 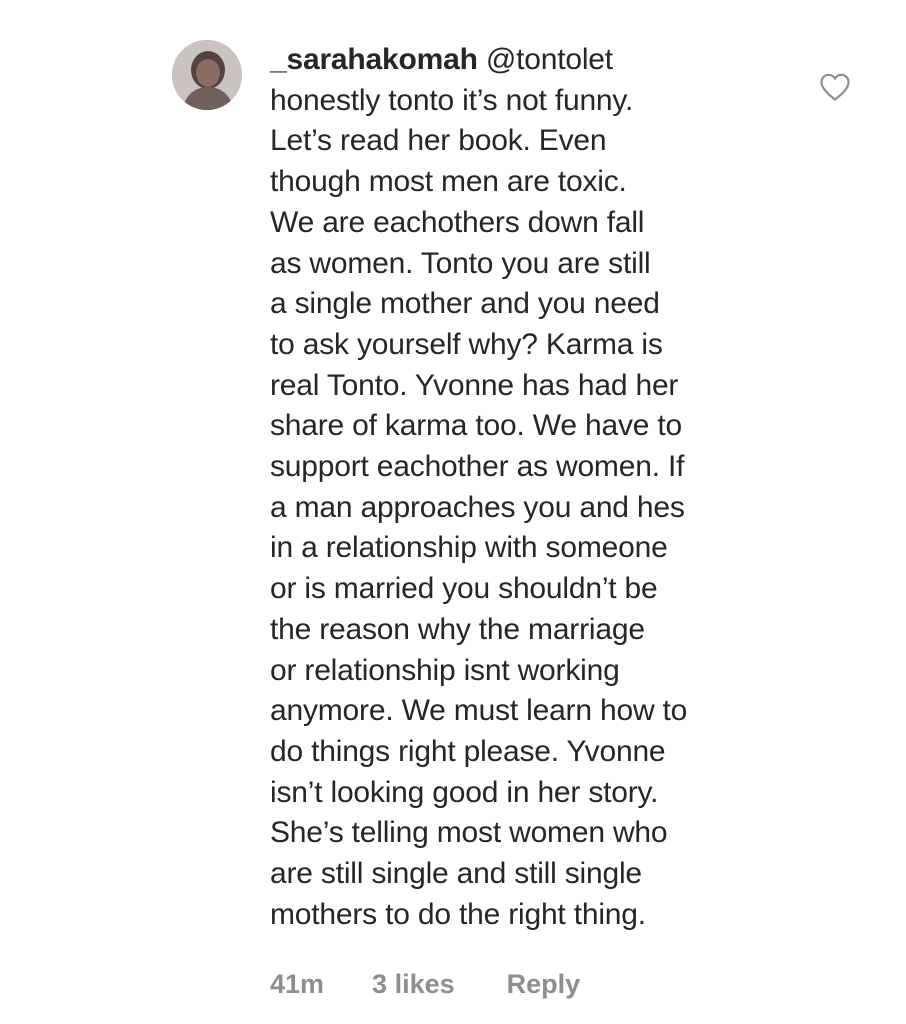 I want to click on comment-text-line: isn’t looking good in her story., so click(x=464, y=792).